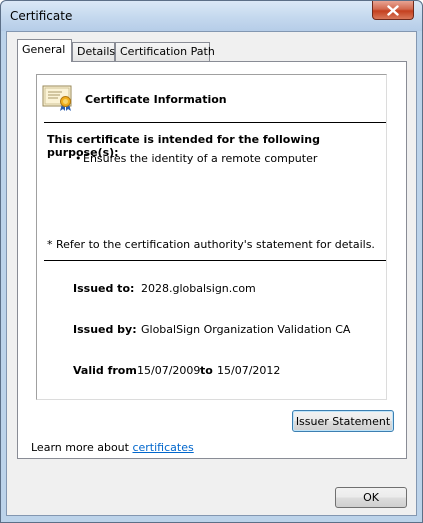 This screenshot has height=523, width=423. I want to click on ok-button: OK, so click(371, 497).